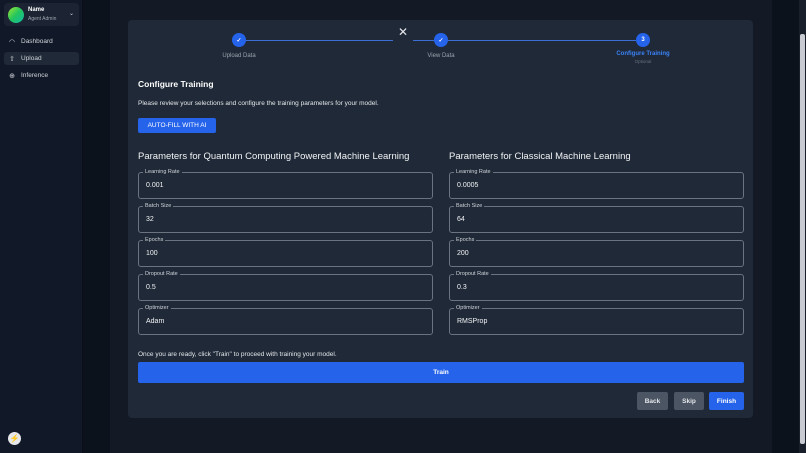 The image size is (806, 453). What do you see at coordinates (14, 438) in the screenshot?
I see `bolt-icon: ⚡` at bounding box center [14, 438].